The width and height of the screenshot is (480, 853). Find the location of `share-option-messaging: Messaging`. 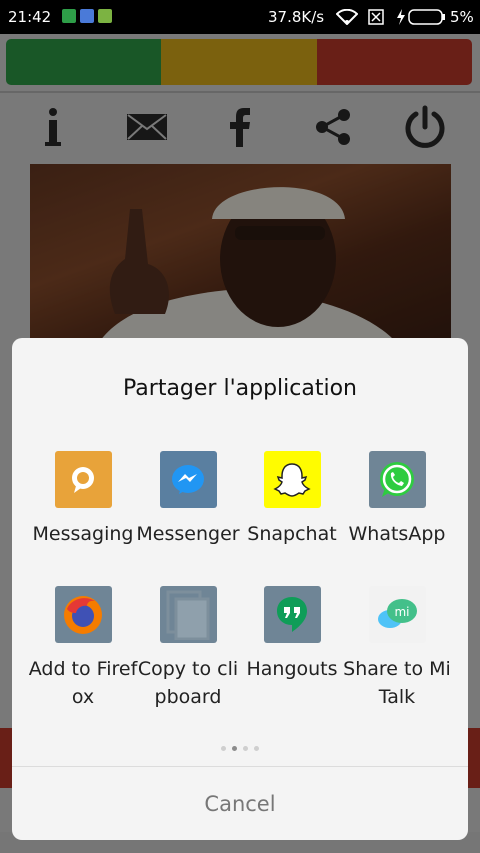

share-option-messaging: Messaging is located at coordinates (83, 499).